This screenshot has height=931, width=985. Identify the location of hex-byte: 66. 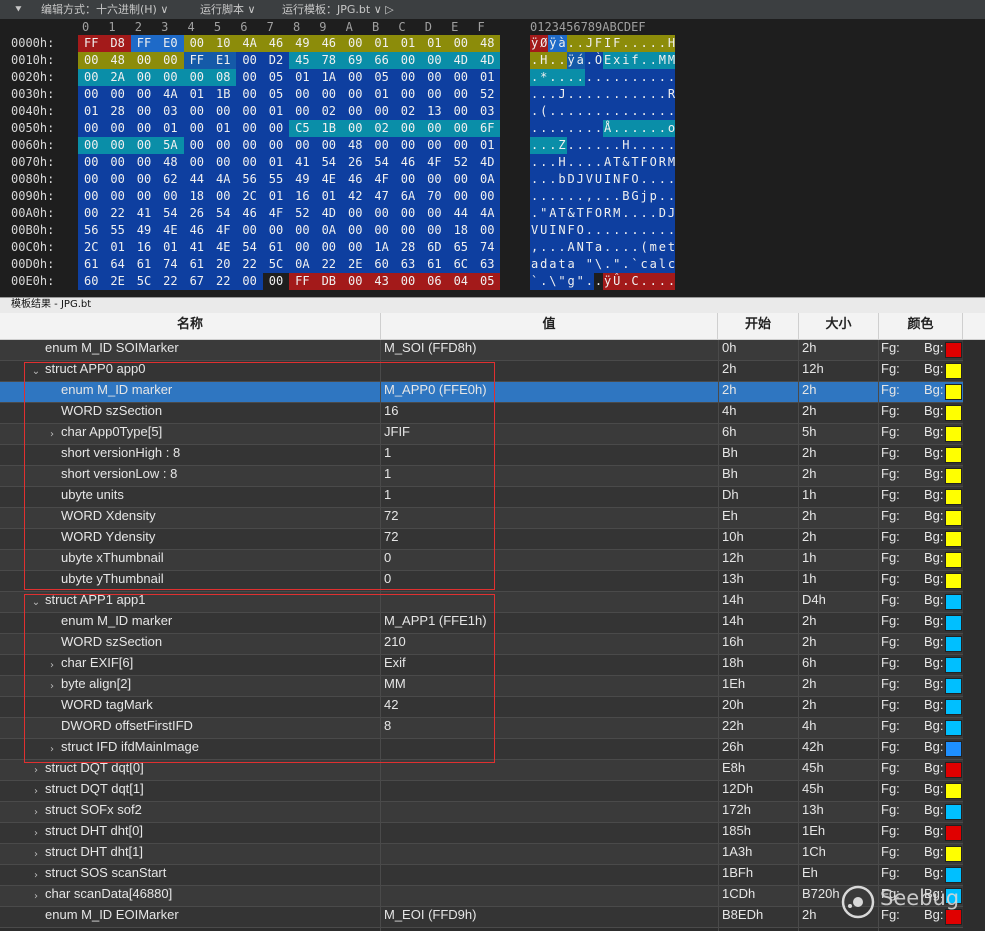
(381, 60).